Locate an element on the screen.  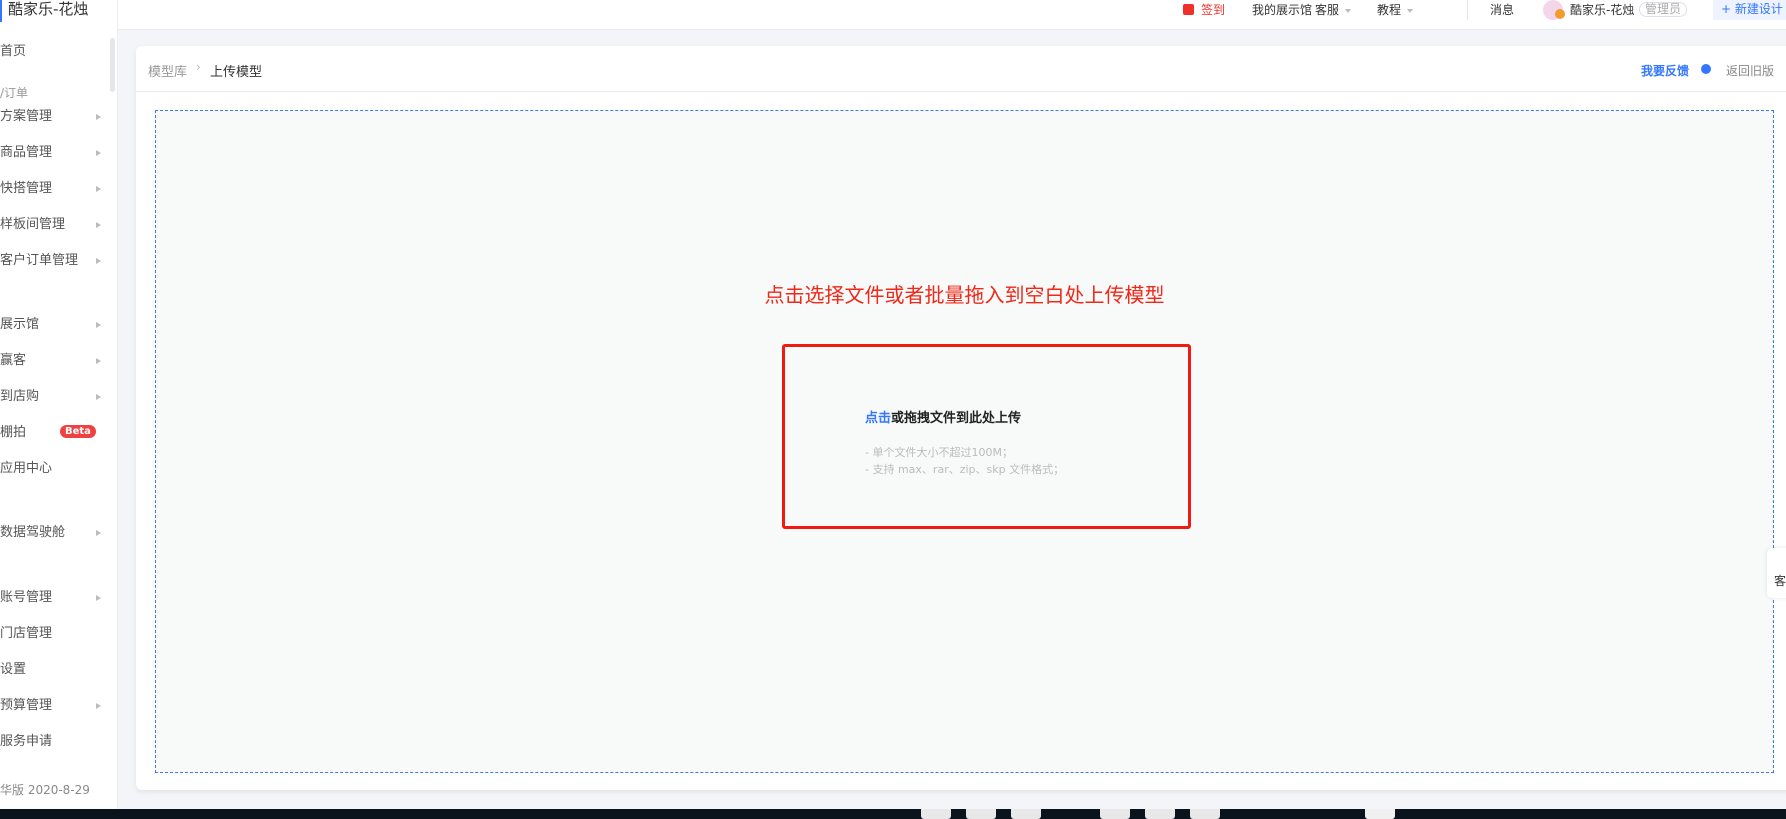
sidebar-item-budget: 预算管理 is located at coordinates (26, 706).